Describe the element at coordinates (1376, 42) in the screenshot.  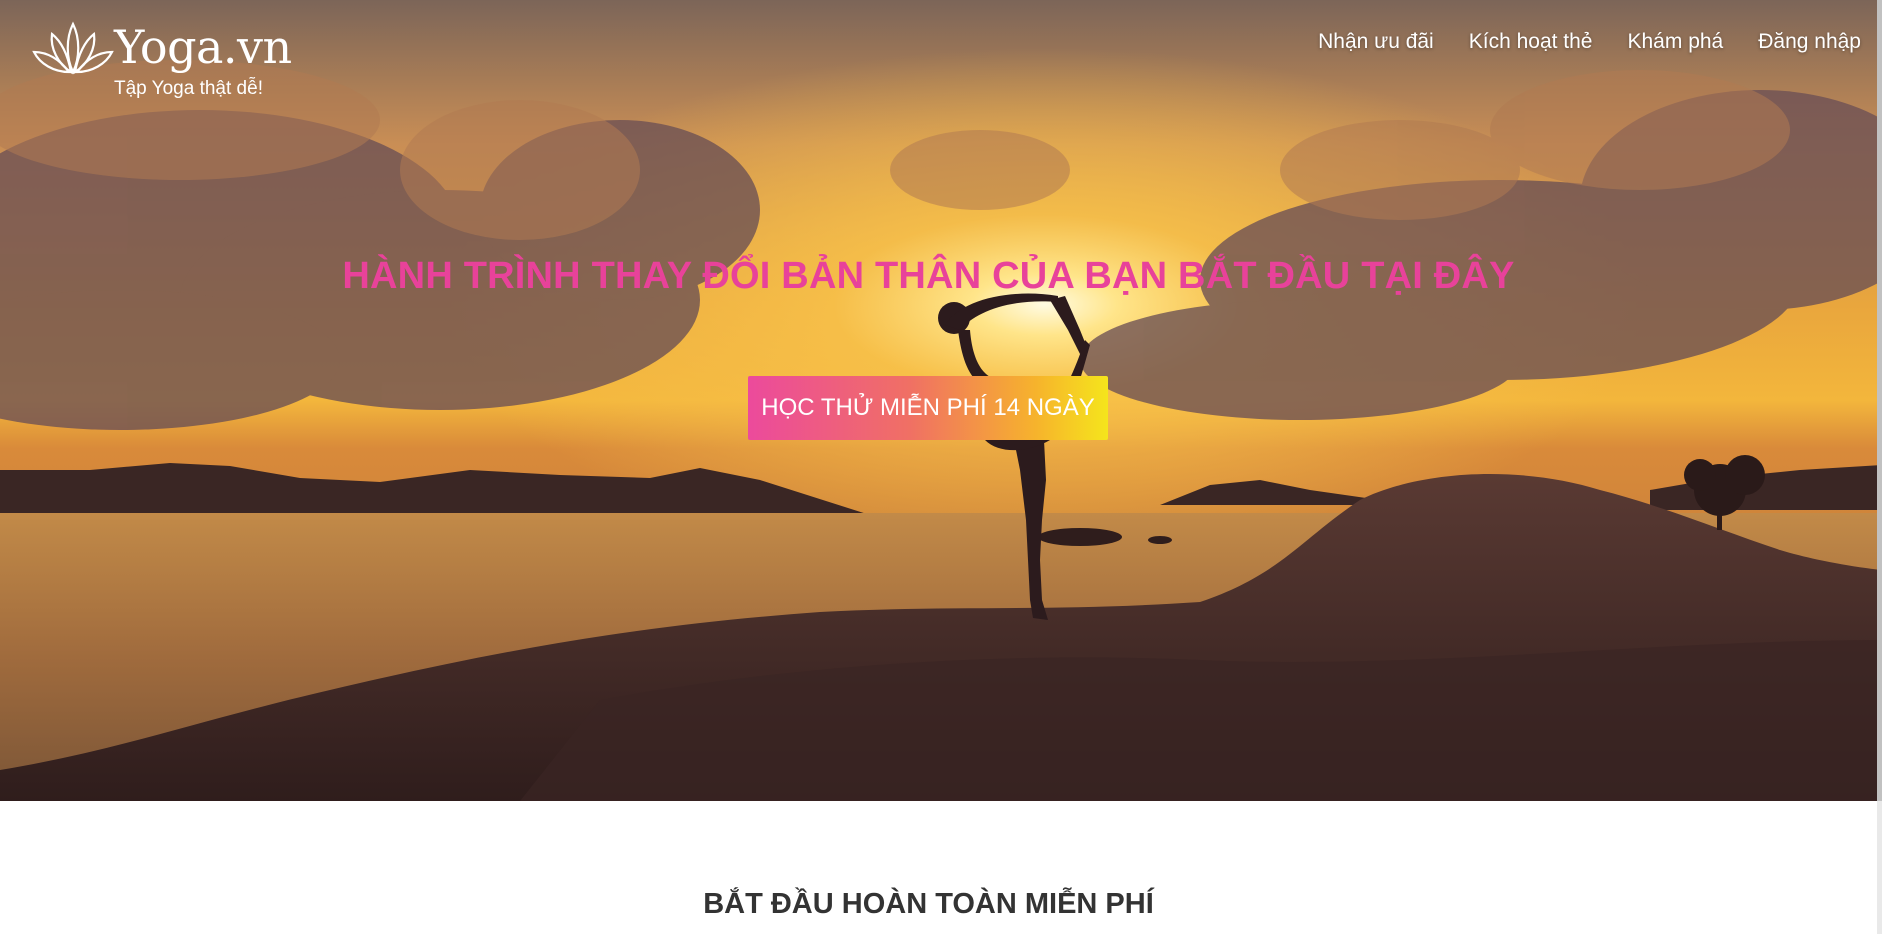
I see `nav-item-offers: Nhận ưu đãi` at that location.